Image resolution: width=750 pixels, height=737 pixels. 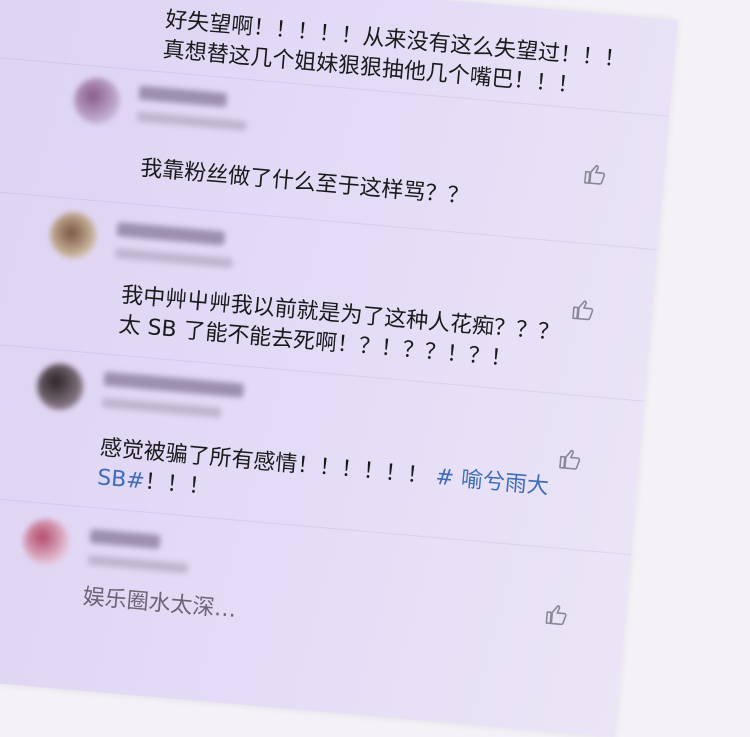 What do you see at coordinates (323, 468) in the screenshot?
I see `comment-text: 感觉被骗了所有感情！！！！！！ # 喻兮雨大 SB#！！！` at bounding box center [323, 468].